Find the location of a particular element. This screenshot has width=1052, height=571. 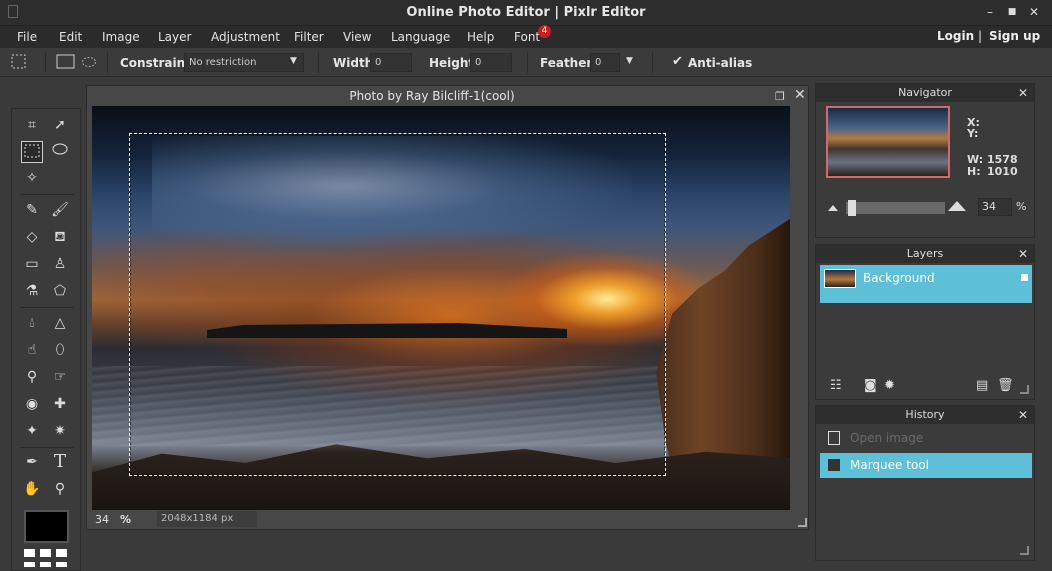

brush-tool-icon: 🖌︎ is located at coordinates (60, 210).